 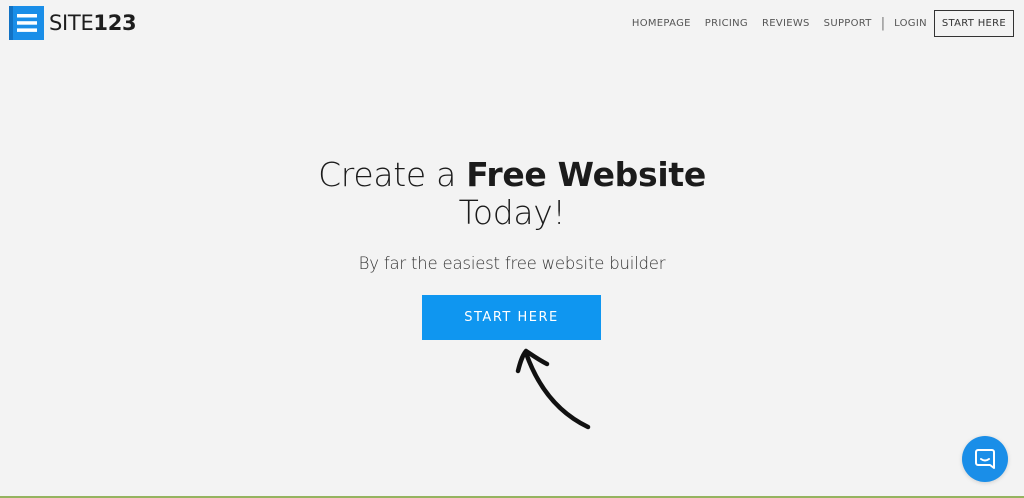 What do you see at coordinates (848, 23) in the screenshot?
I see `nav-support: SUPPORT` at bounding box center [848, 23].